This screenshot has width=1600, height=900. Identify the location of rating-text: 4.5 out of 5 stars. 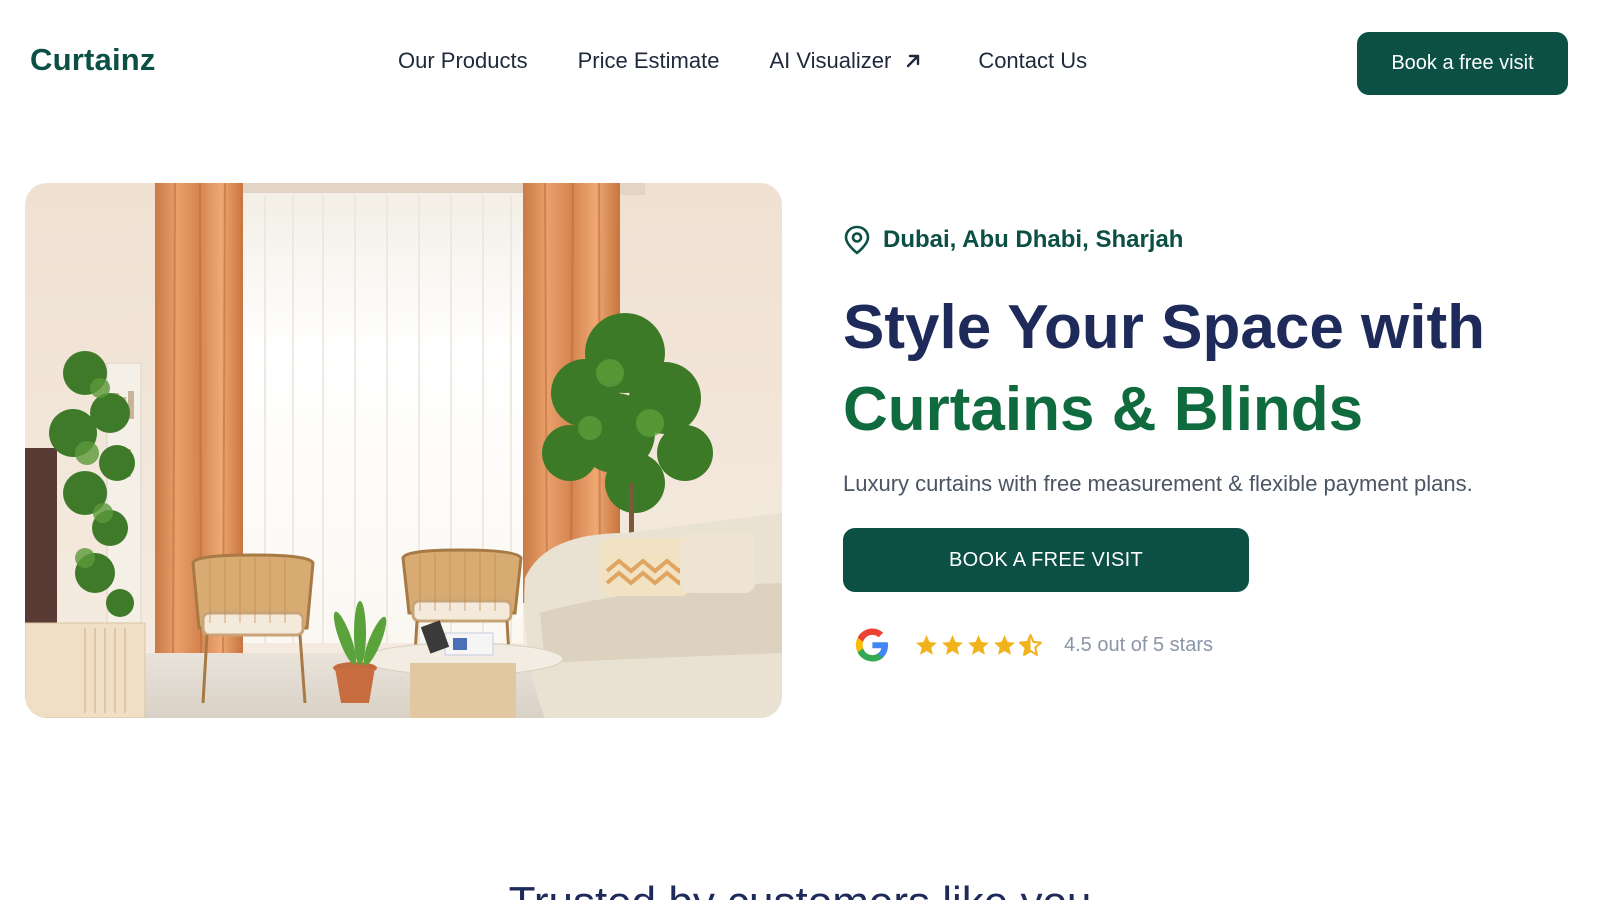
(1138, 644).